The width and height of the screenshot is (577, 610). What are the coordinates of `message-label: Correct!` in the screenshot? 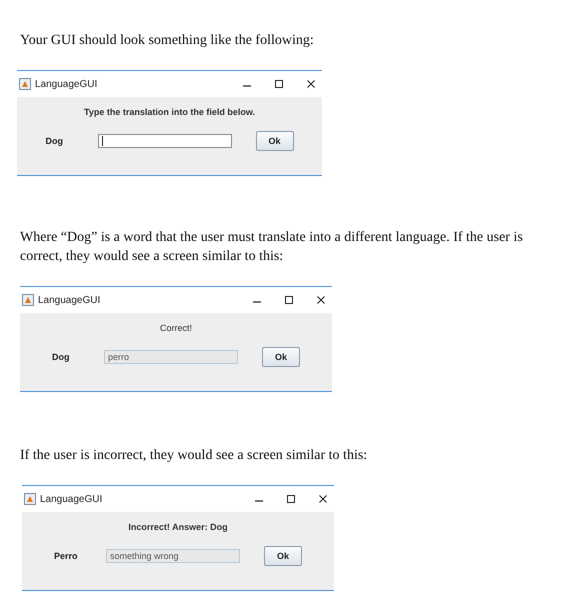 It's located at (176, 328).